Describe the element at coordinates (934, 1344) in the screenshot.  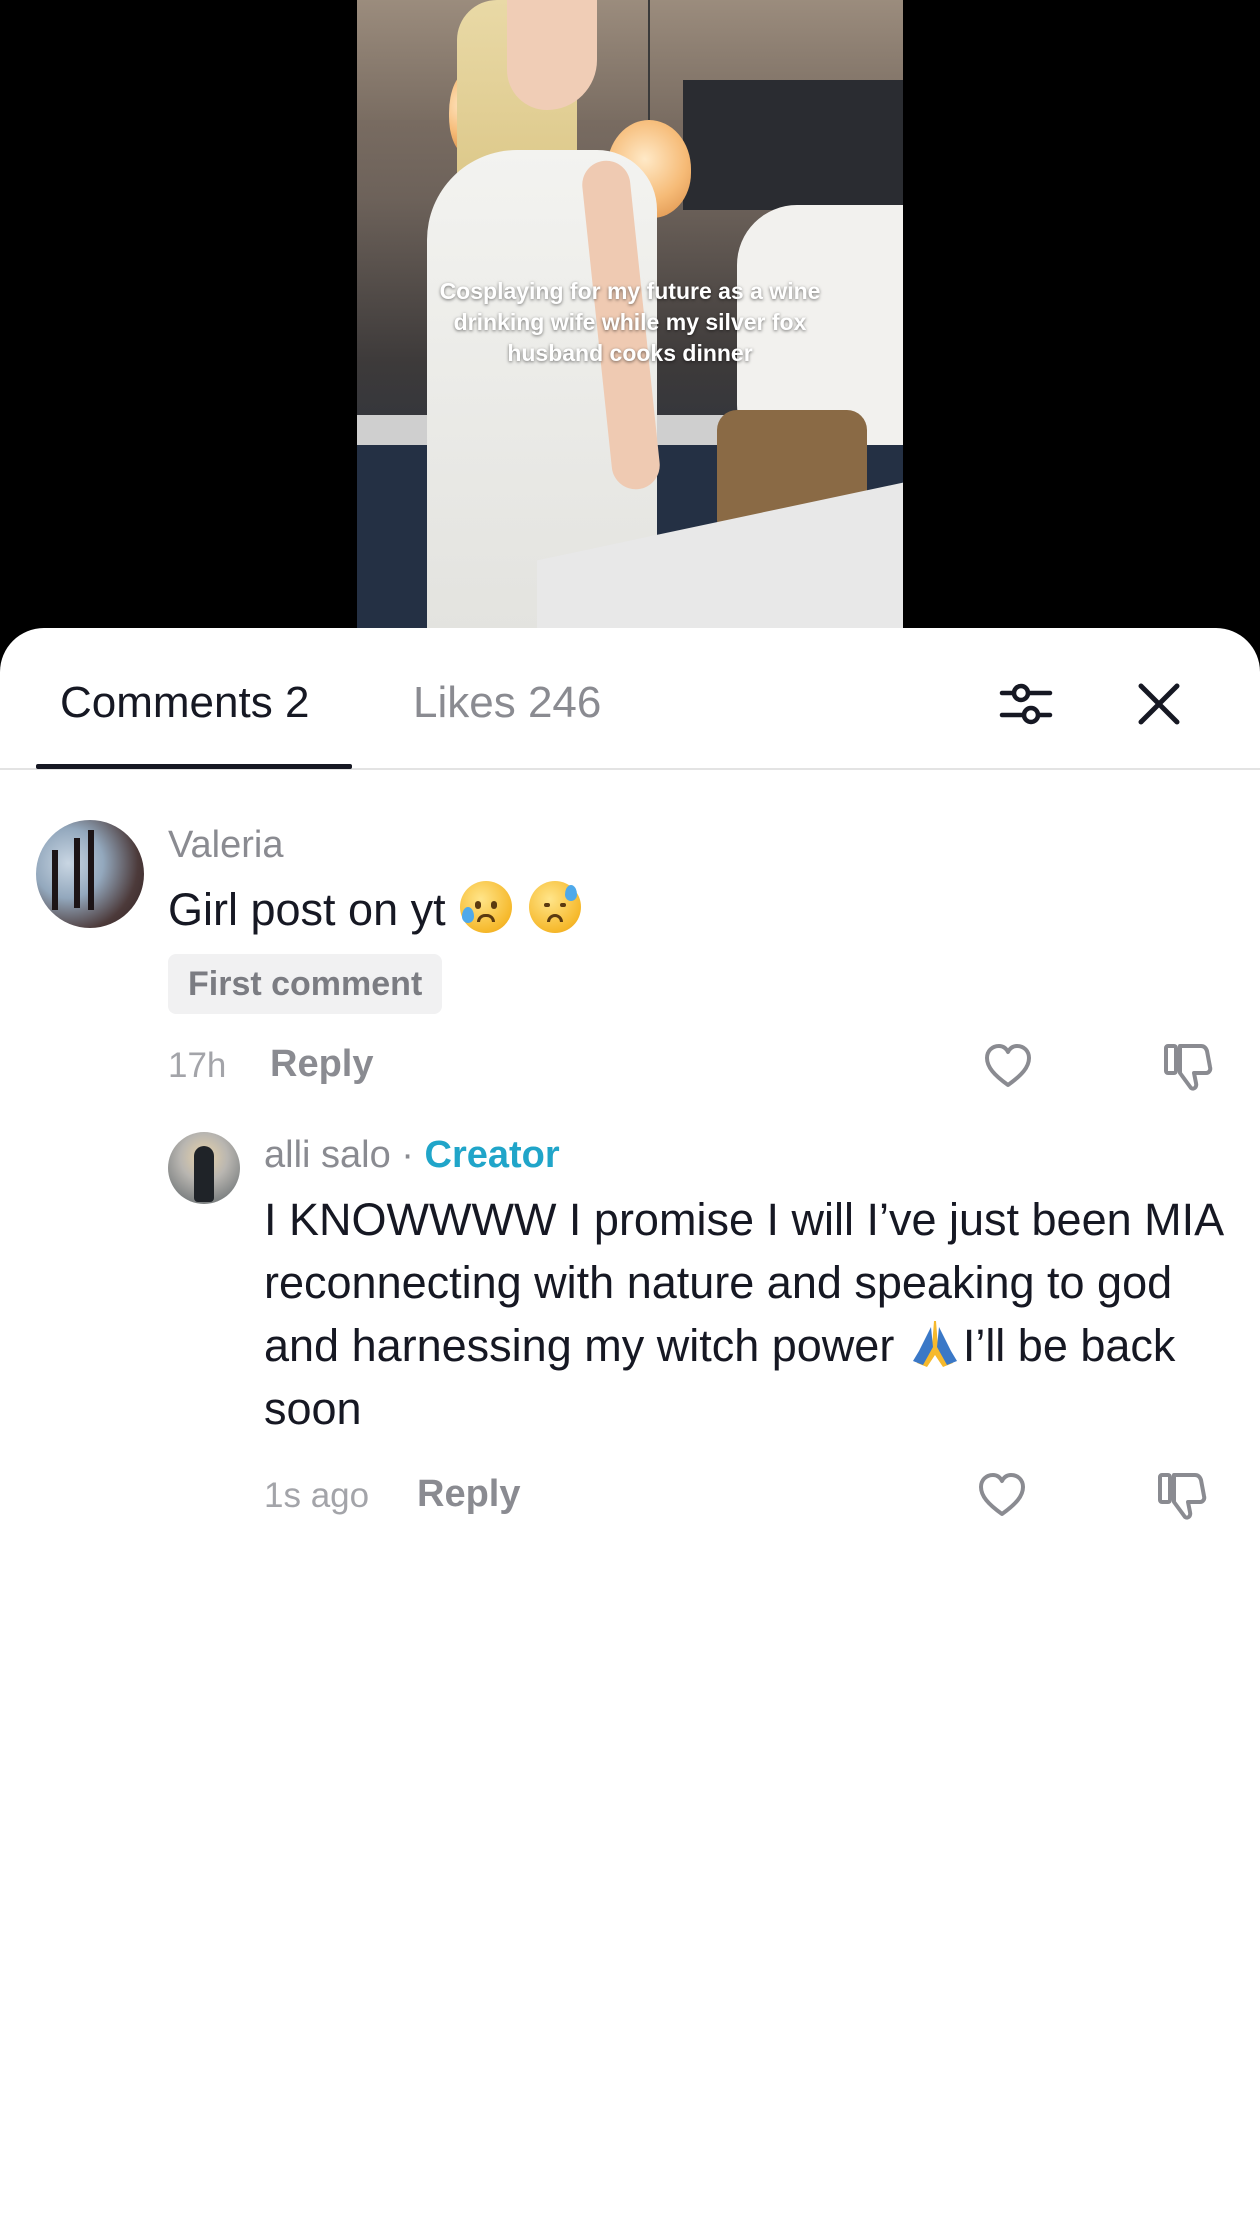
I see `folded-hands-emoji` at that location.